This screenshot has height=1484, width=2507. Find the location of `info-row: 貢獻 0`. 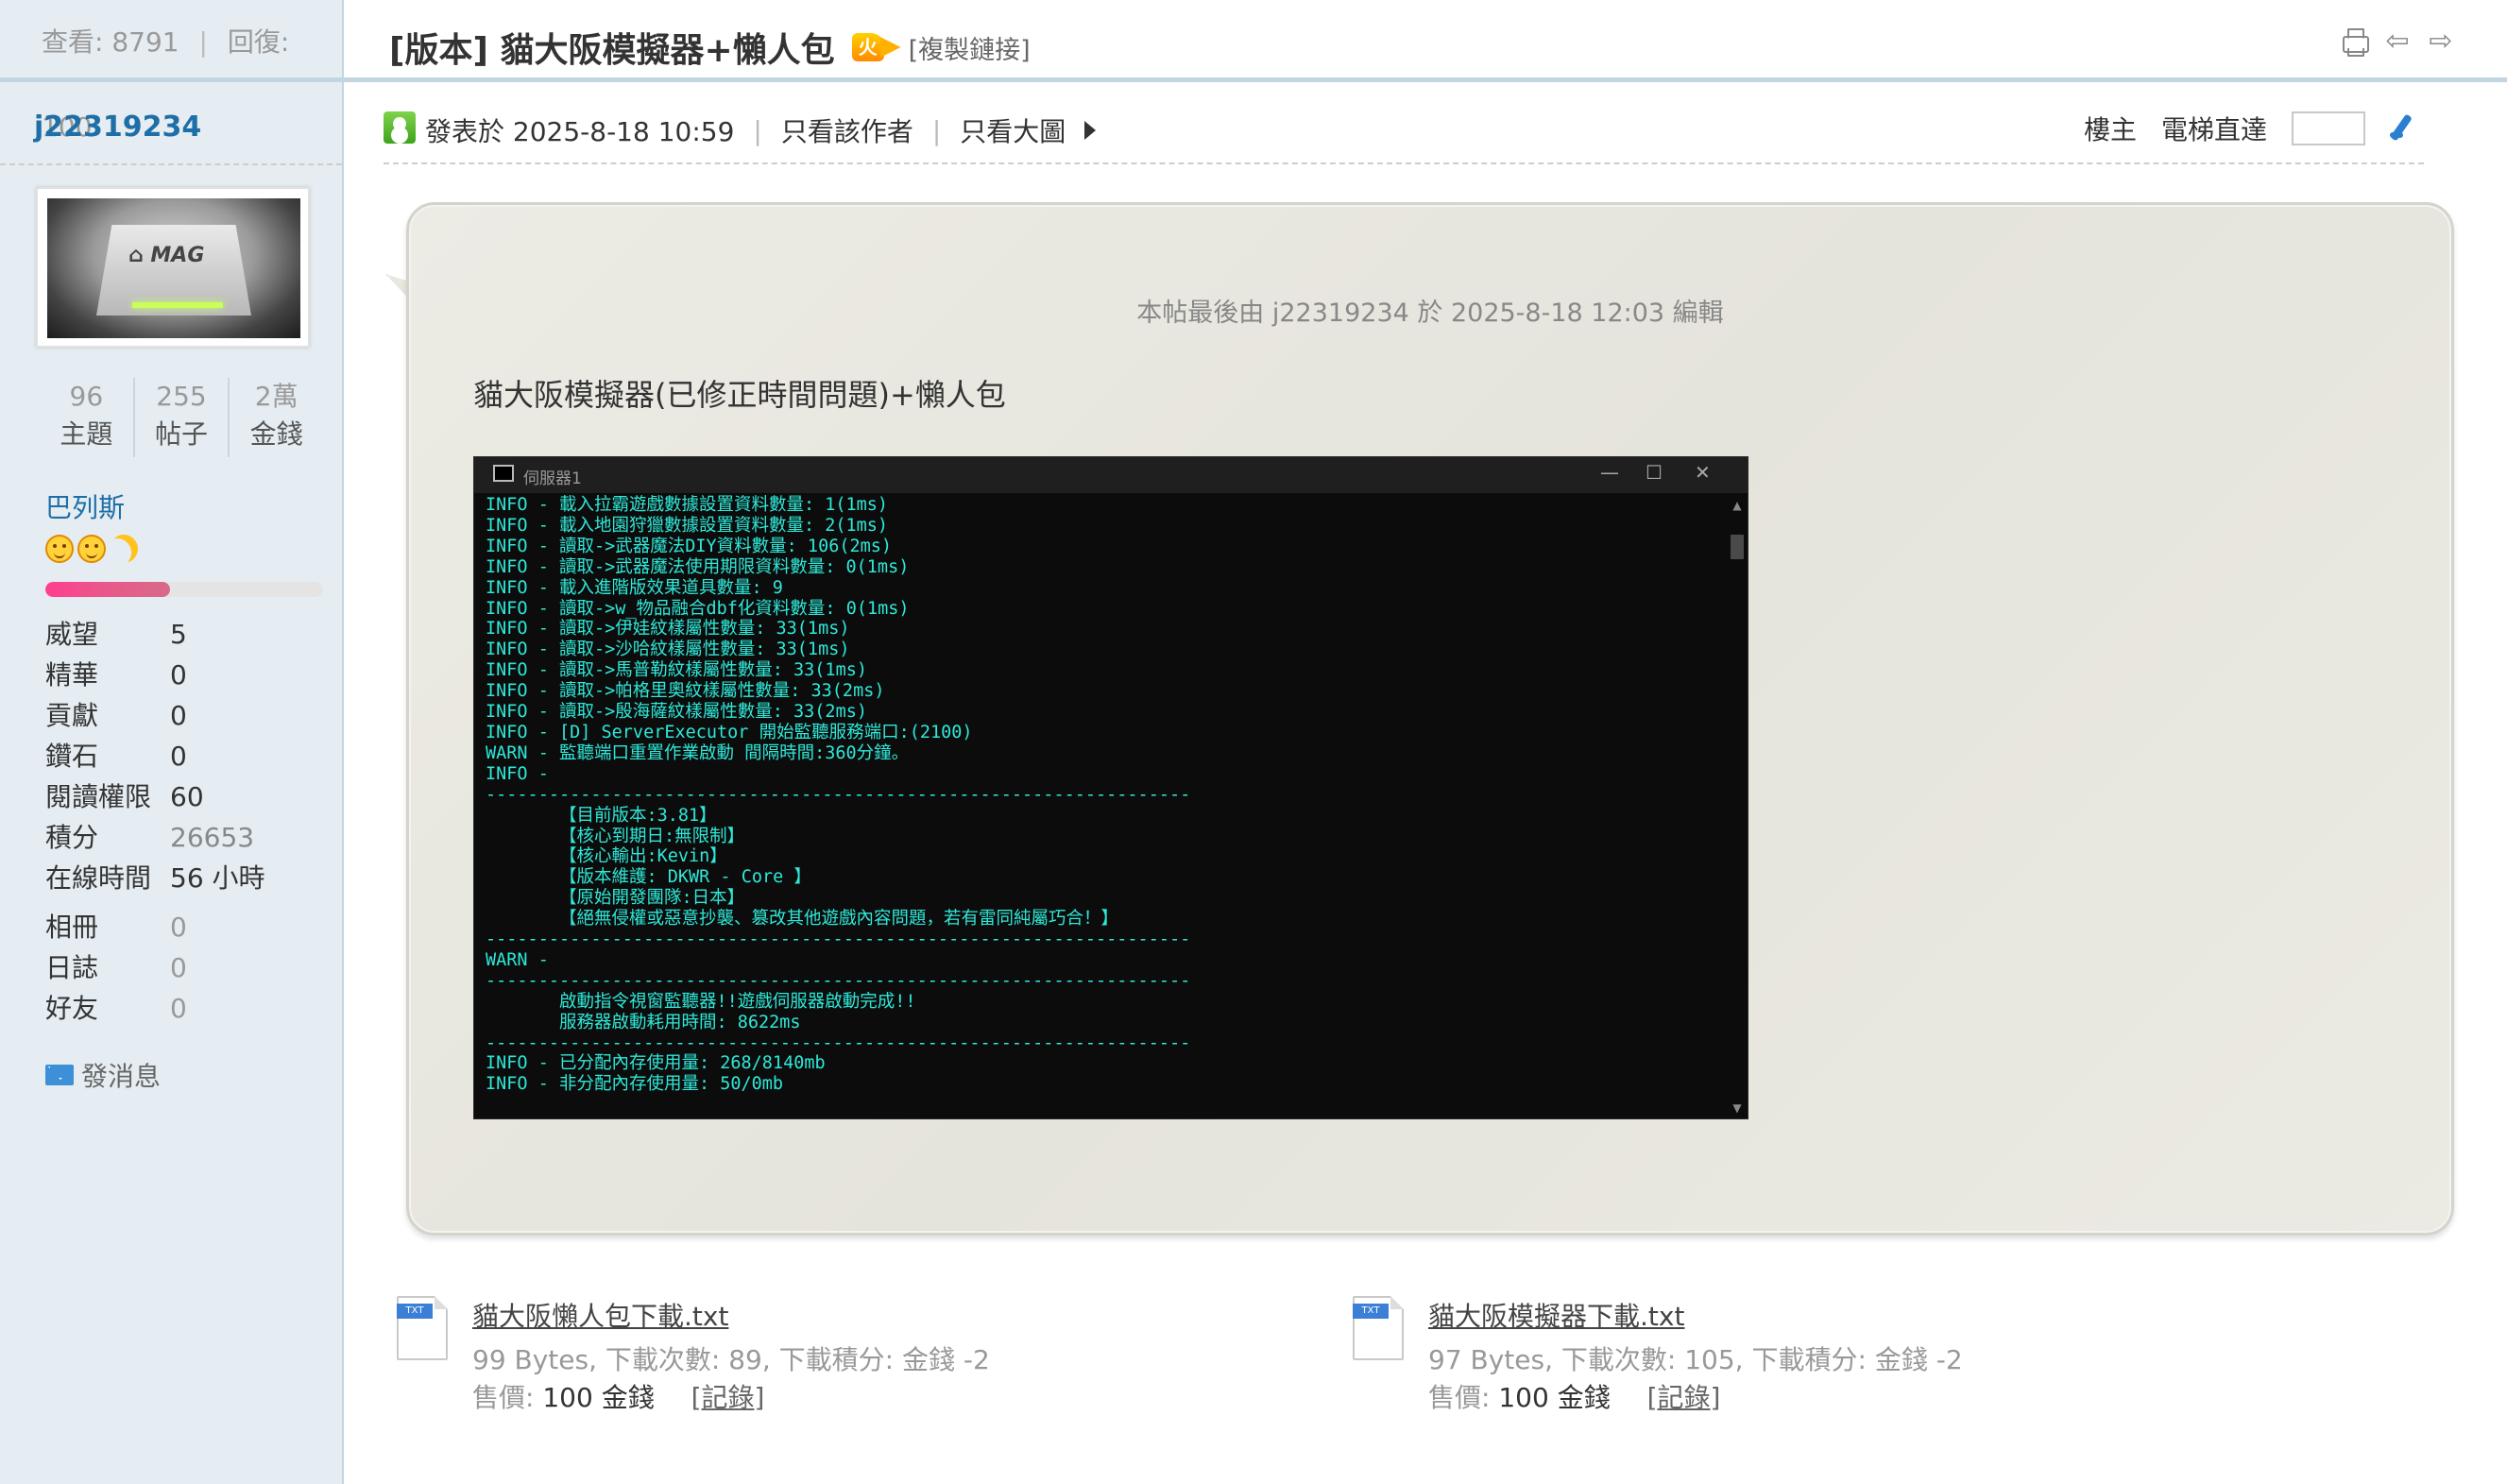

info-row: 貢獻 0 is located at coordinates (187, 716).